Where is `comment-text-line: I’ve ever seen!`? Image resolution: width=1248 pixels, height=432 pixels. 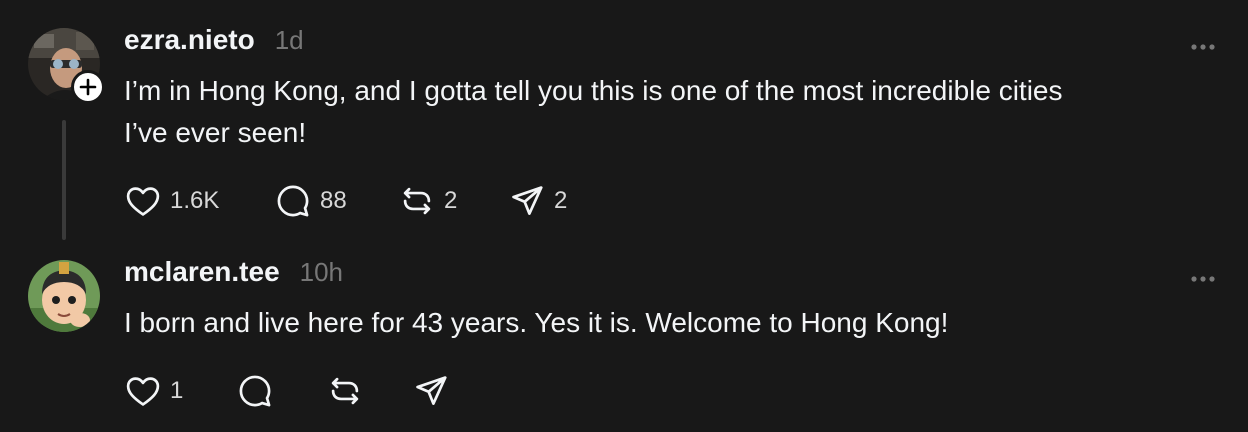 comment-text-line: I’ve ever seen! is located at coordinates (215, 132).